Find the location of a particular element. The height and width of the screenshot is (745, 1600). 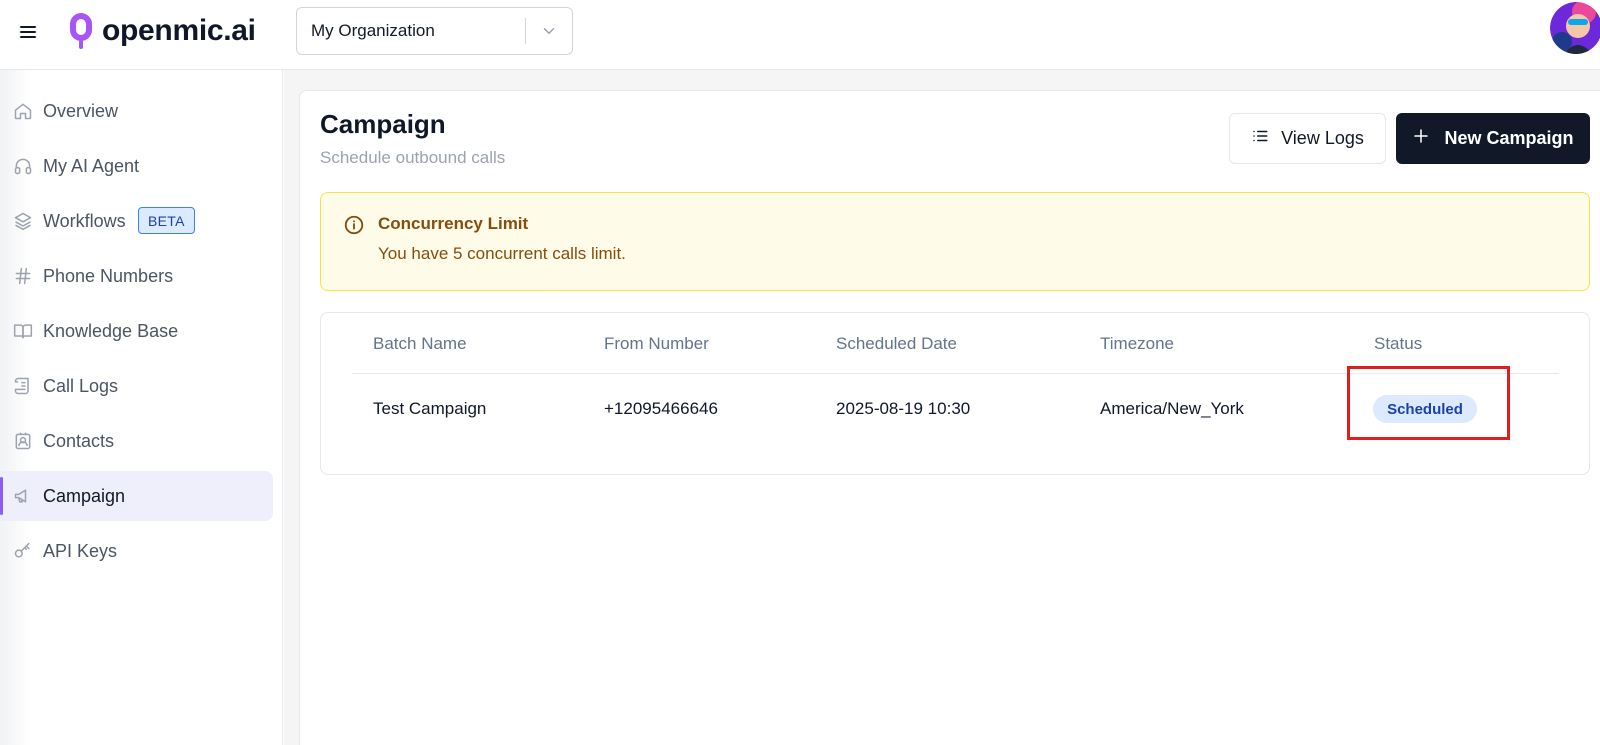

book-icon is located at coordinates (23, 331).